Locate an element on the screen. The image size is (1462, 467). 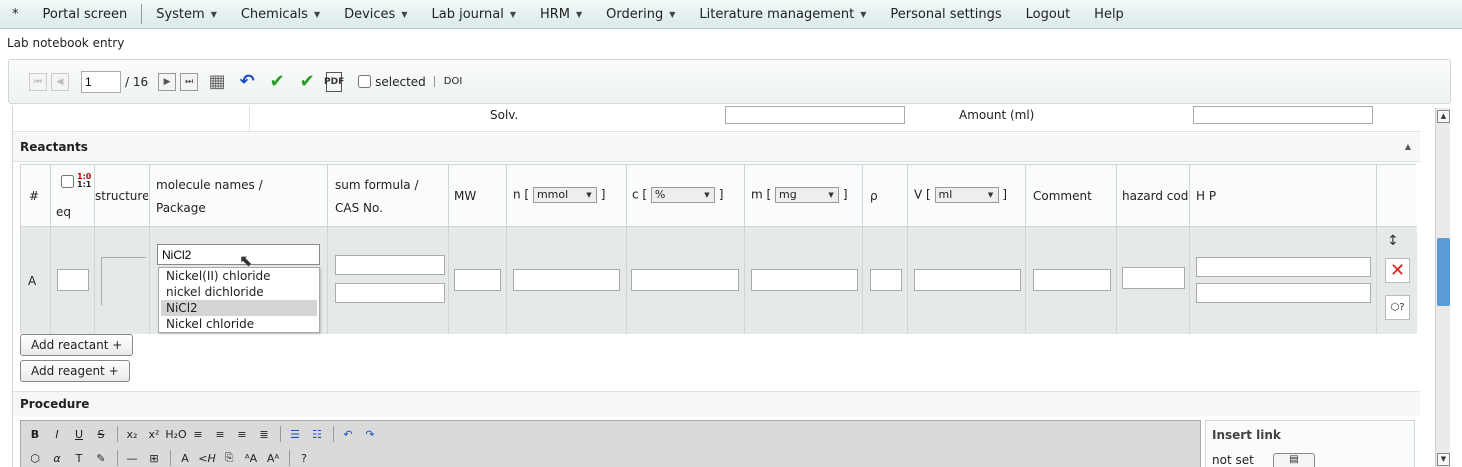
insert-molecule-icon: ⬡ is located at coordinates (35, 458).